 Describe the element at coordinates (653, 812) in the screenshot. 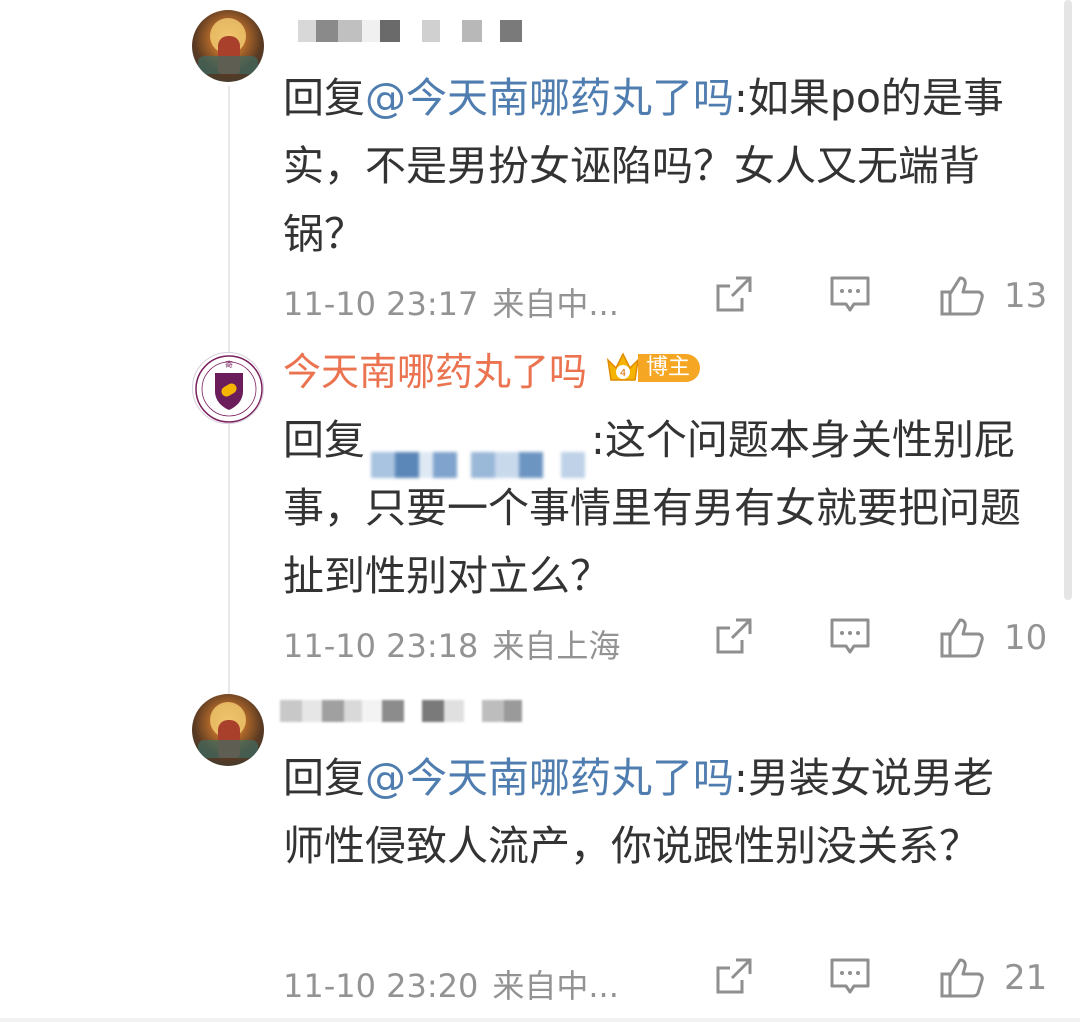

I see `comment-text: 回复@今天南哪药丸了吗:男装女说男老师性侵致人流产，你说跟性别没关系？` at that location.